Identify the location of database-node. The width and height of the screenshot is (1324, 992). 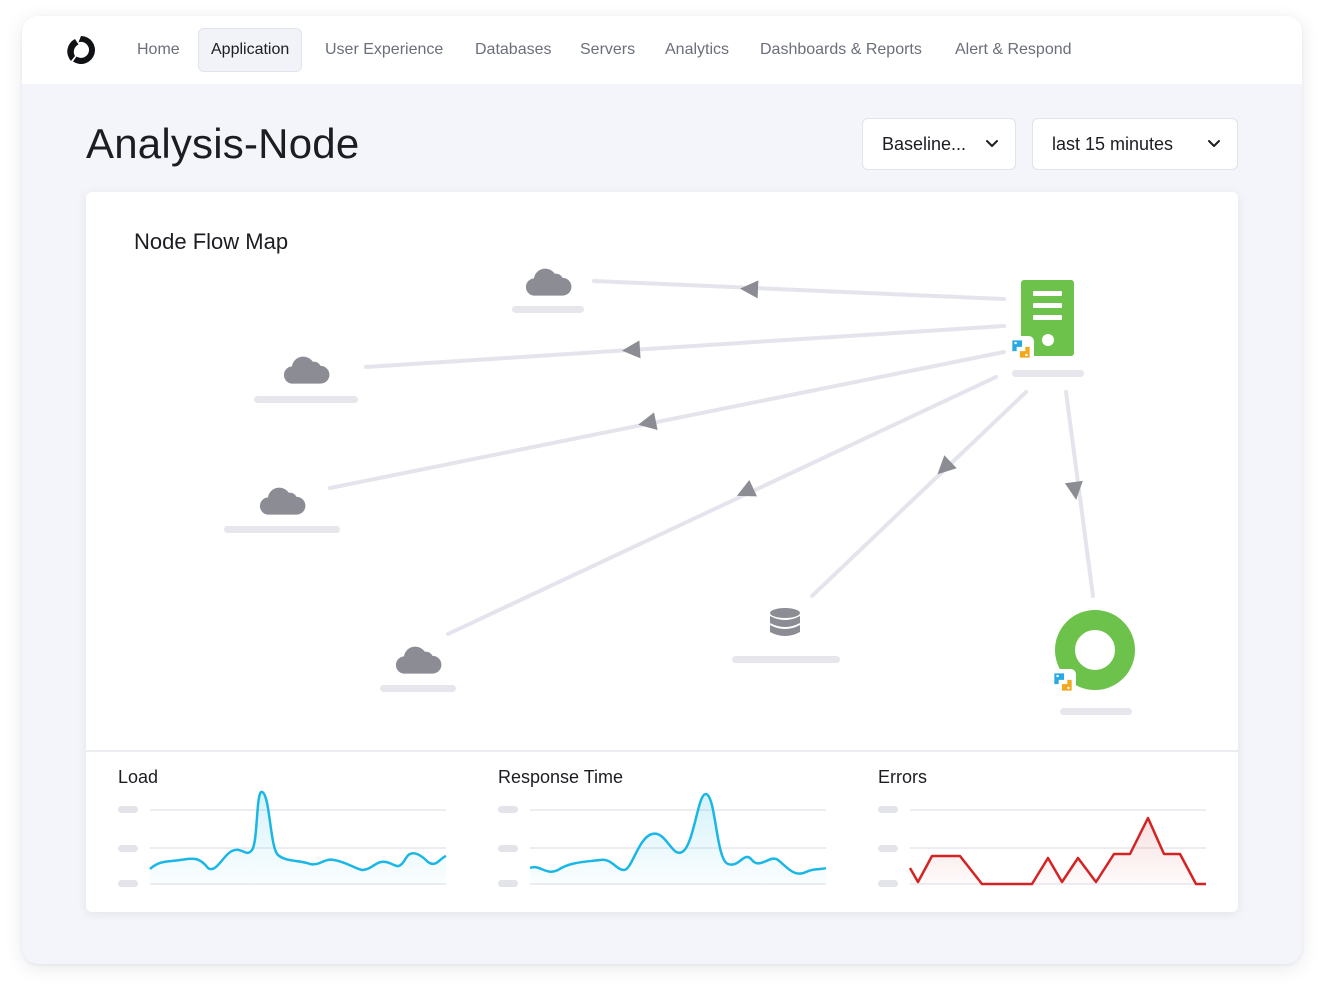
(786, 635).